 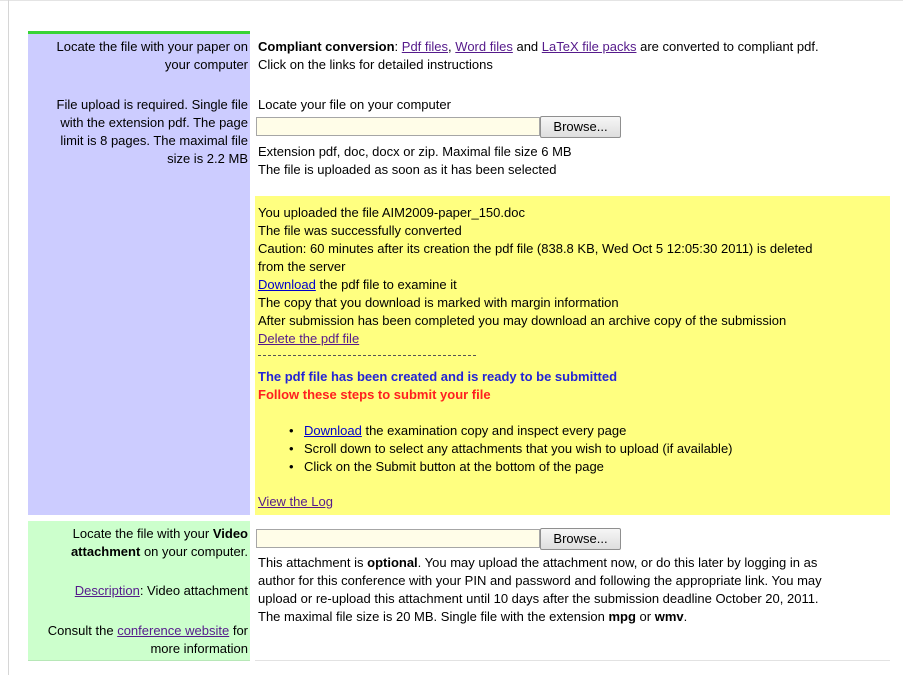 What do you see at coordinates (152, 104) in the screenshot?
I see `paper-upload-requirements-line1: File upload is required. Single file` at bounding box center [152, 104].